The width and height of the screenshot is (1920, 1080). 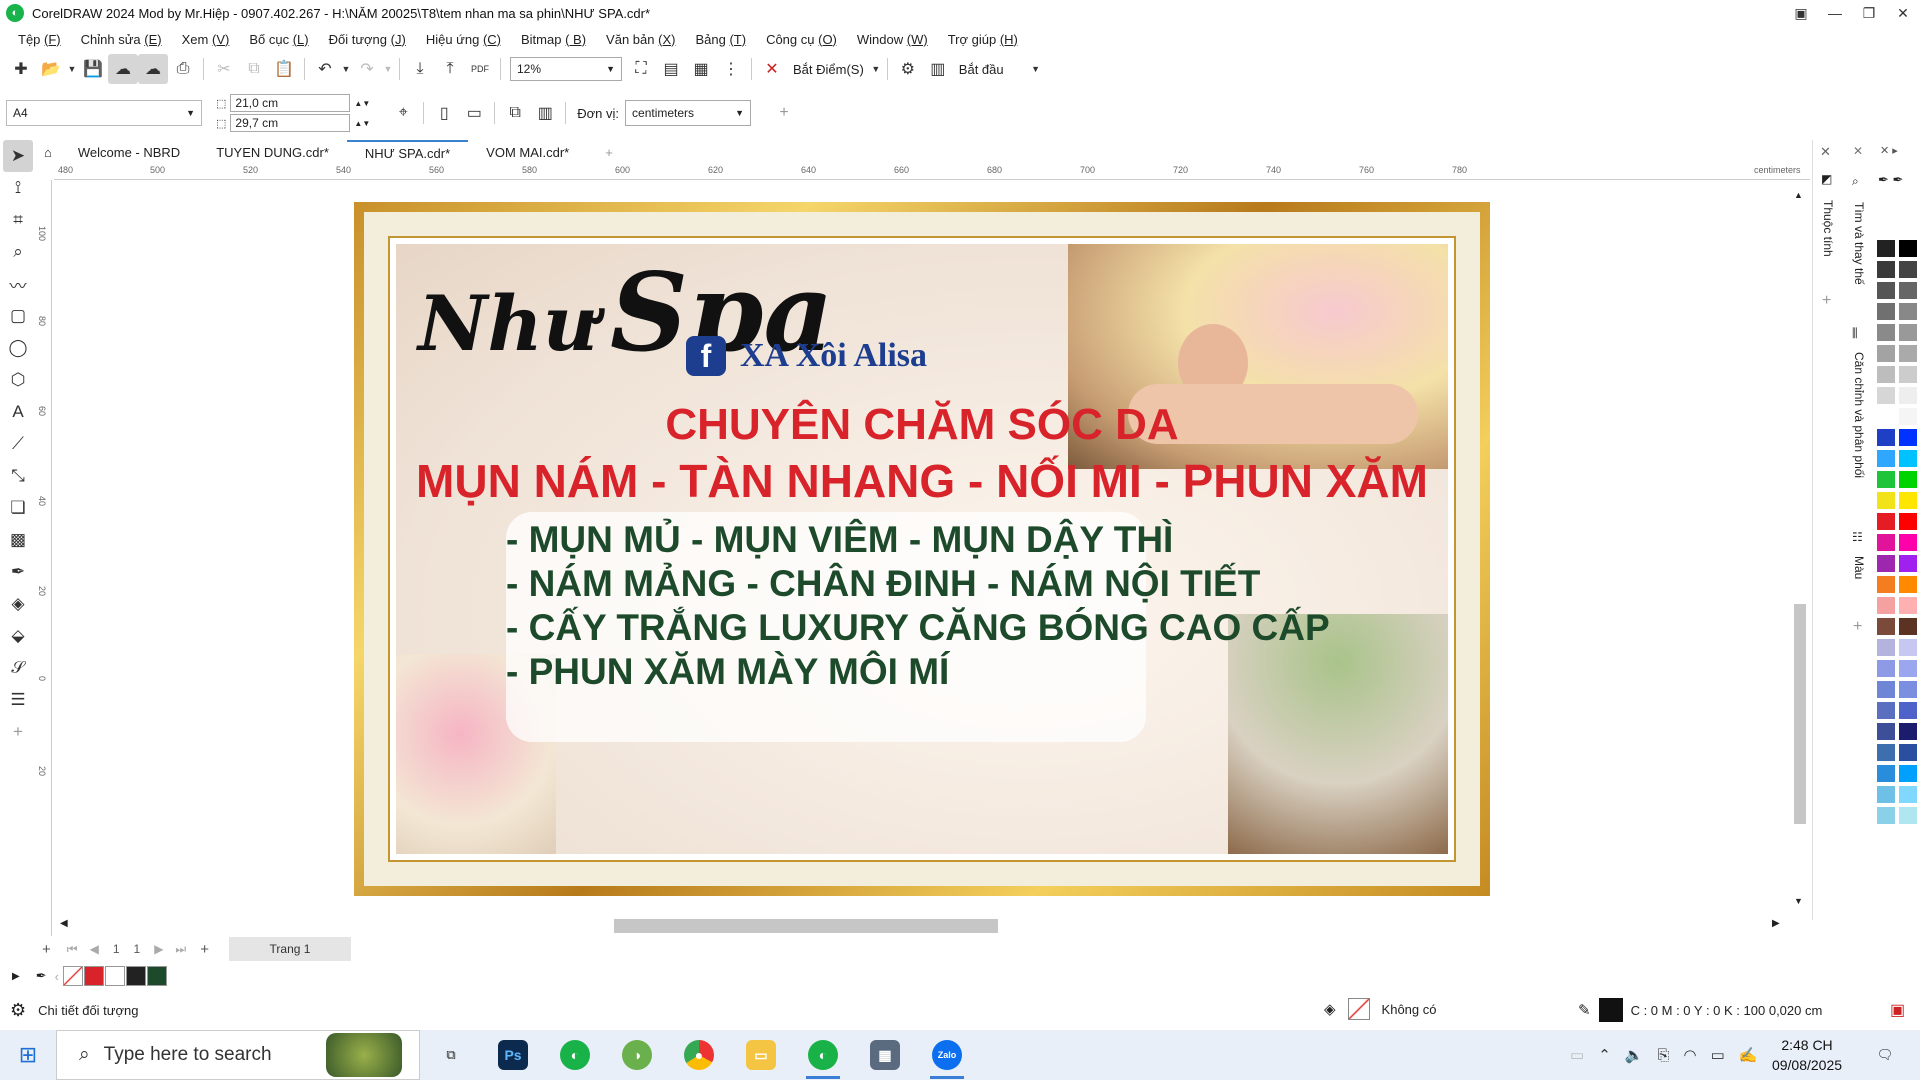 What do you see at coordinates (18, 220) in the screenshot?
I see `crop-tool-icon: ⌗` at bounding box center [18, 220].